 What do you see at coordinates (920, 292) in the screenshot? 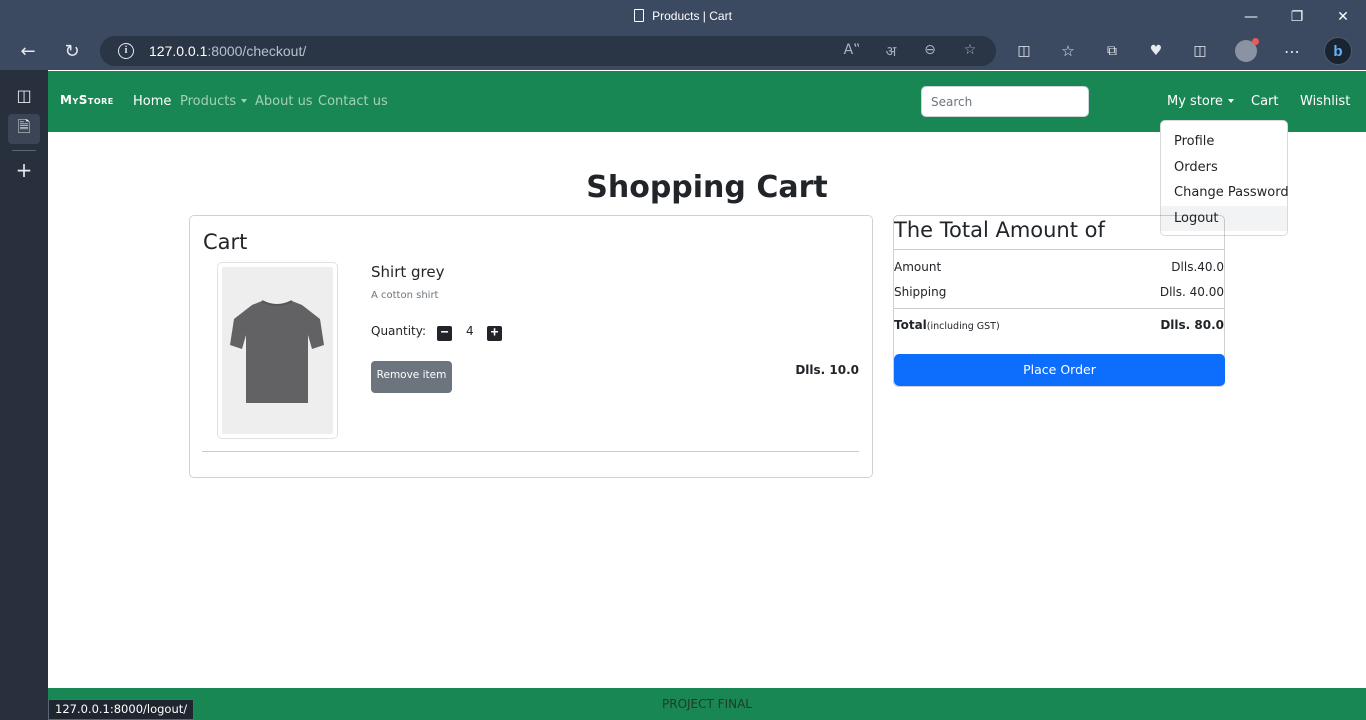
I see `shipping-label: Shipping` at bounding box center [920, 292].